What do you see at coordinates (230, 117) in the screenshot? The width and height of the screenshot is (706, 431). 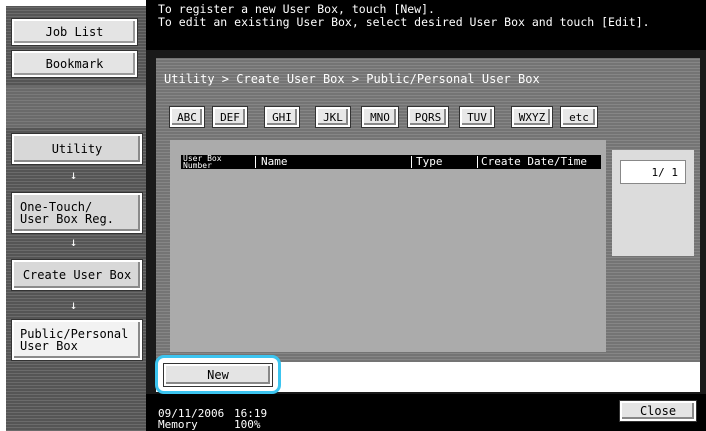 I see `tab-def: DEF` at bounding box center [230, 117].